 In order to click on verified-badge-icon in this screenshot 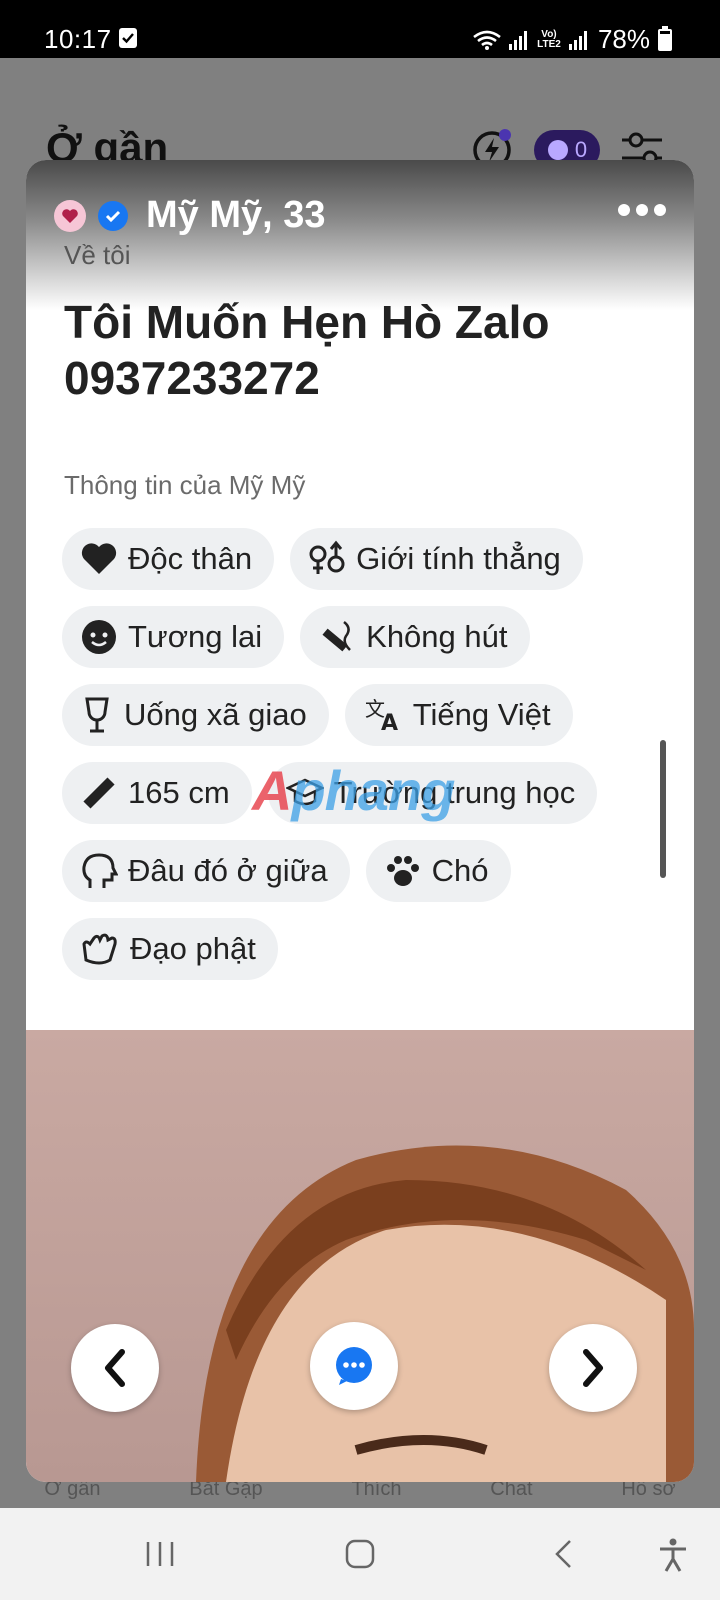, I will do `click(113, 215)`.